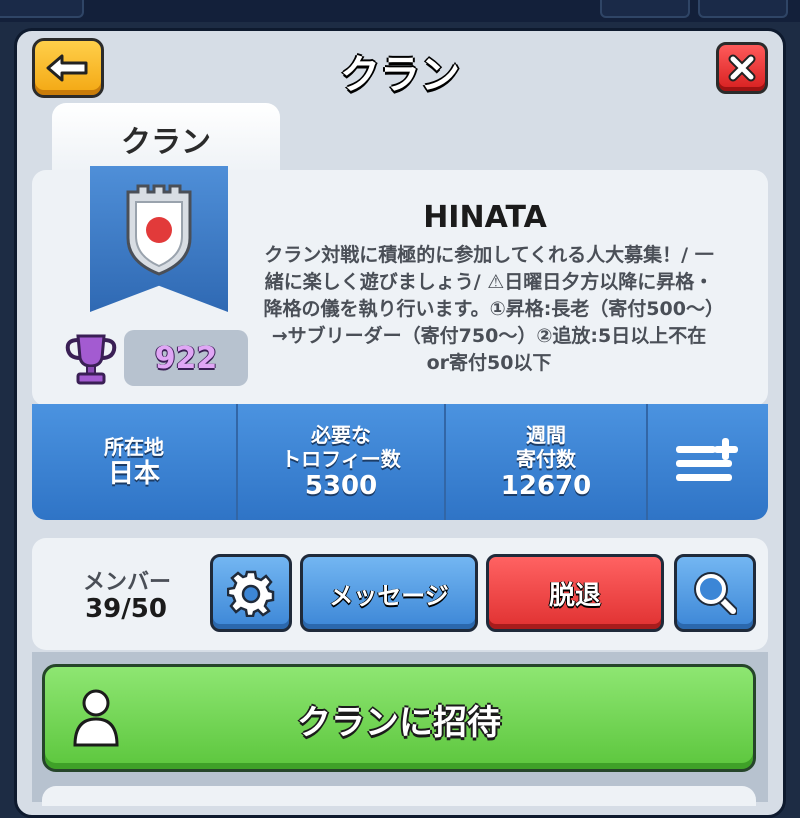  Describe the element at coordinates (341, 459) in the screenshot. I see `stat-required-label-2: トロフィー数` at that location.